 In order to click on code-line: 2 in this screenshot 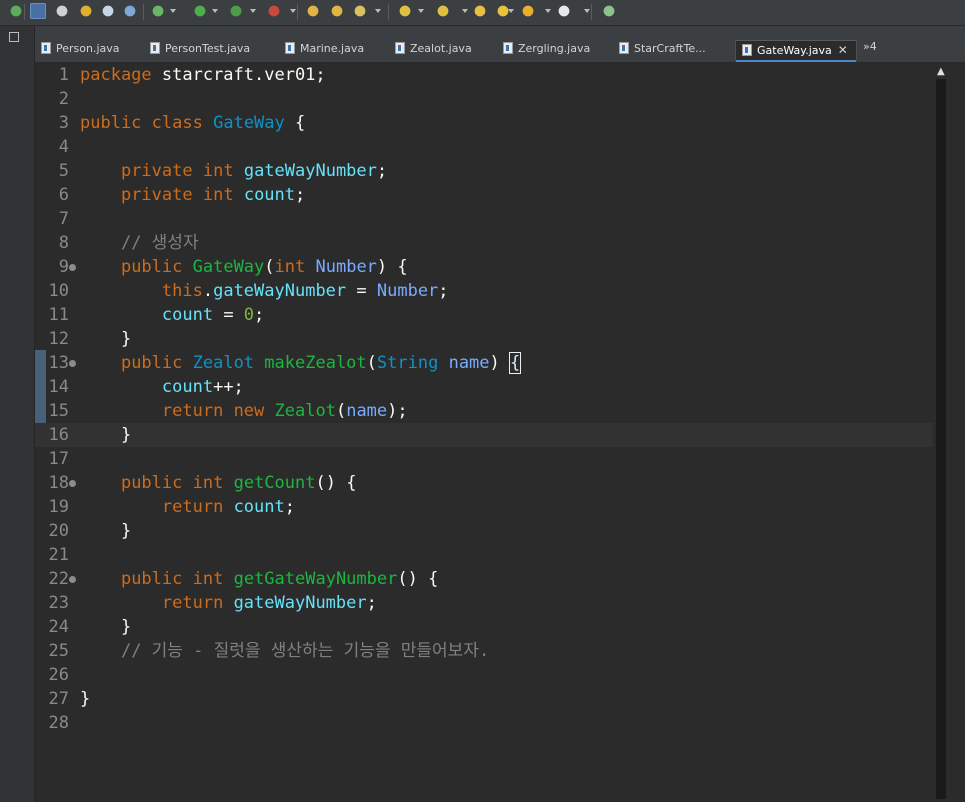, I will do `click(484, 99)`.